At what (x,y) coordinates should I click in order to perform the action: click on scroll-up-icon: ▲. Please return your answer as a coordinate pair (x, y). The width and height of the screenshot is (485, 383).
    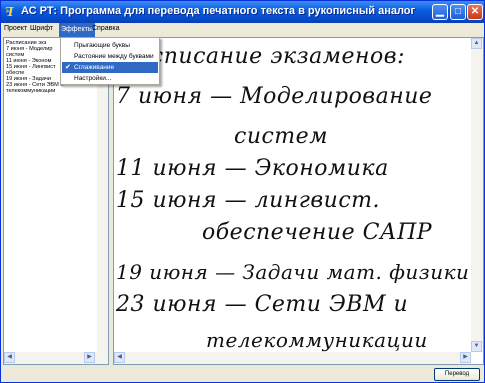
    Looking at the image, I should click on (476, 43).